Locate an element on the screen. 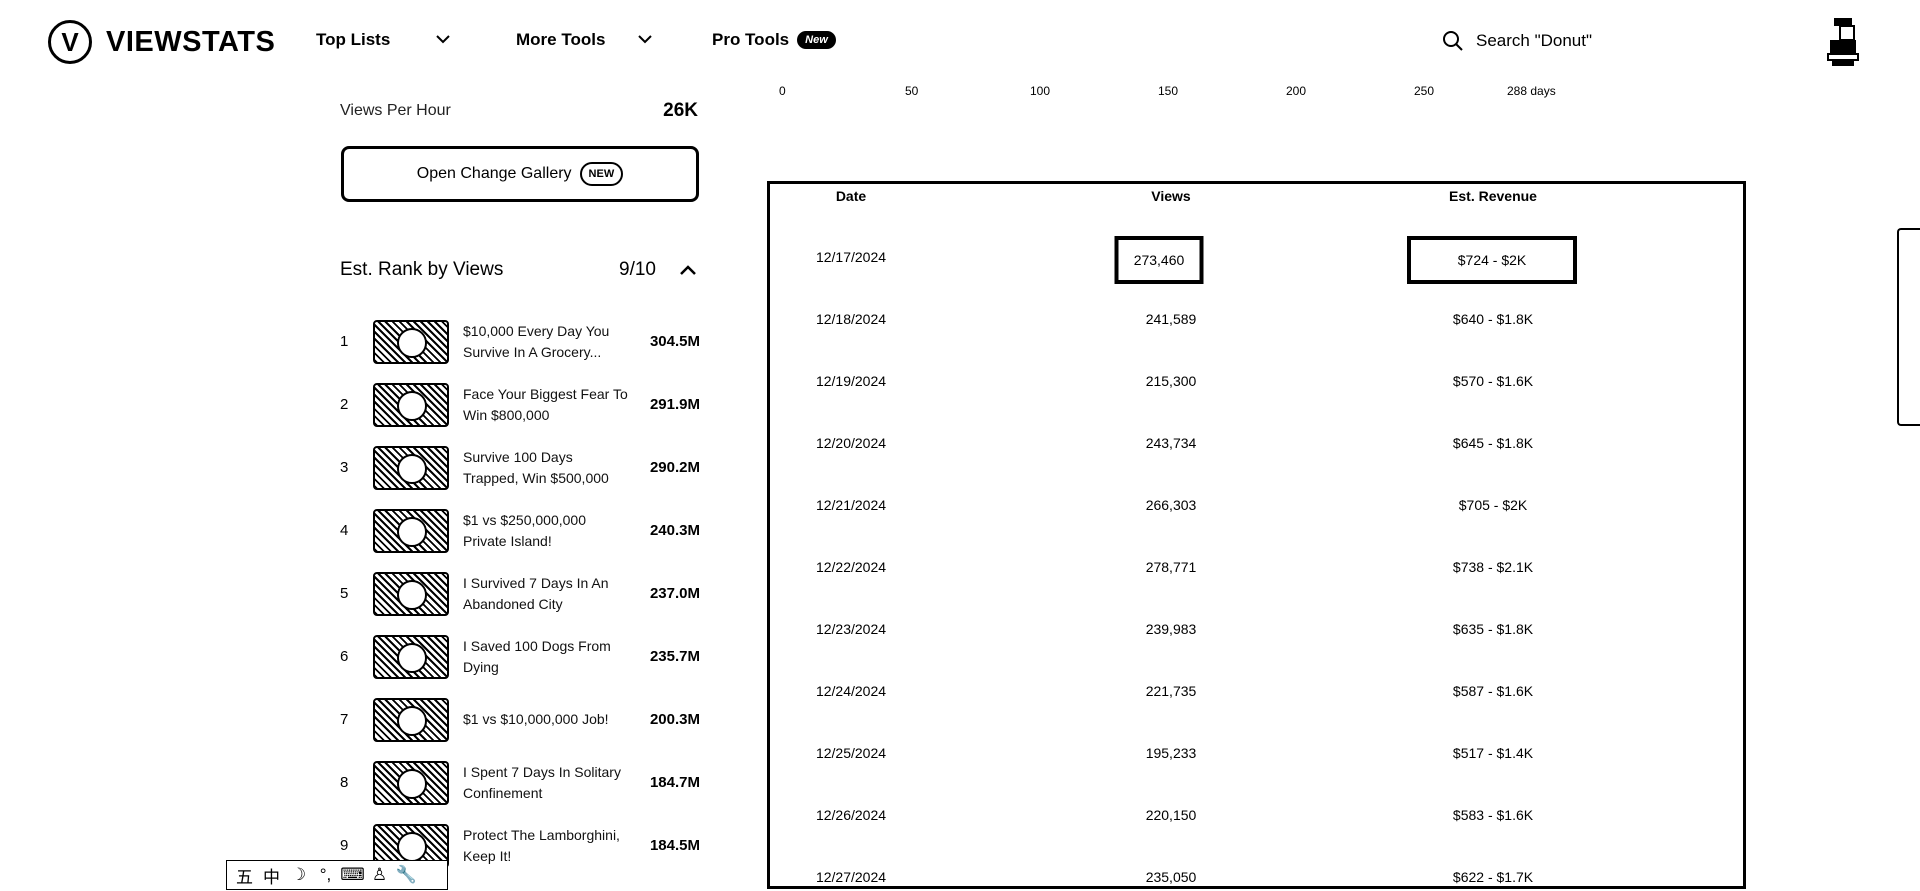 This screenshot has width=1920, height=891. ime-halfwidth-icon: ☽ is located at coordinates (298, 875).